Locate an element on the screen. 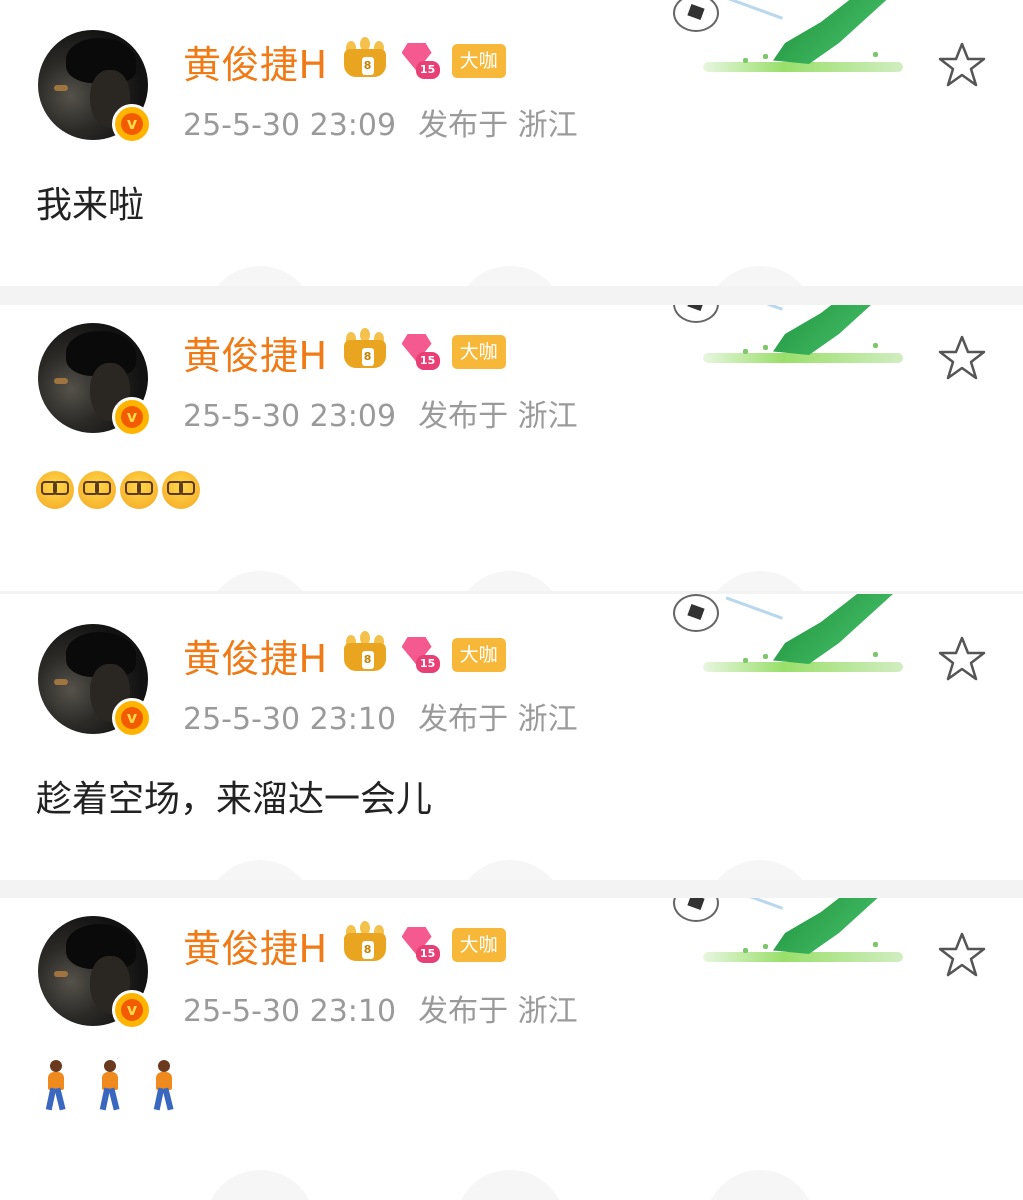  post-content: 我来啦 is located at coordinates (90, 205).